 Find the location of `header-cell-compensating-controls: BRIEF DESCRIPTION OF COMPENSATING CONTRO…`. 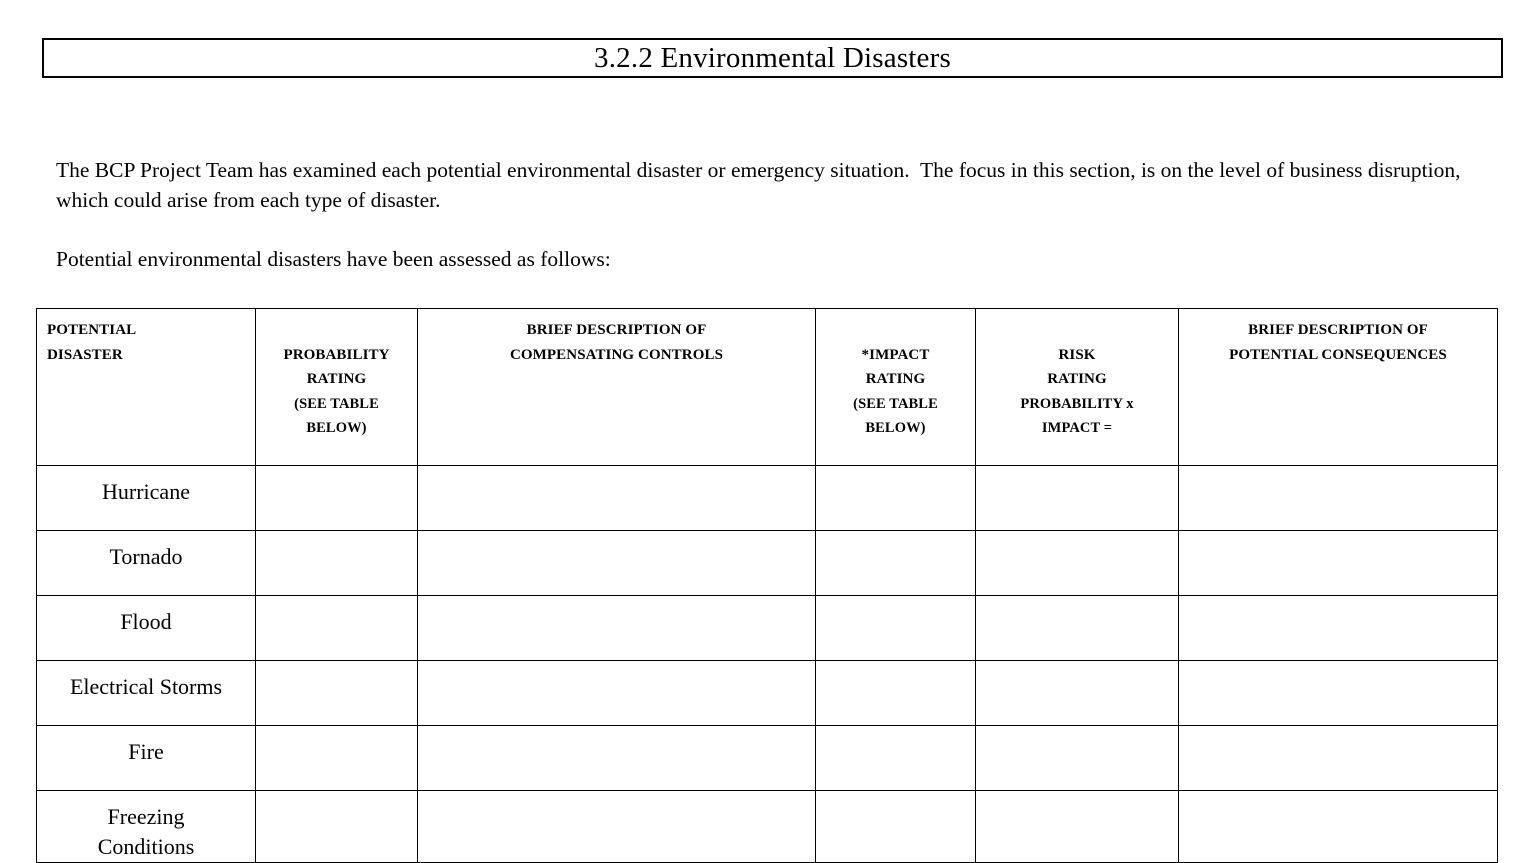

header-cell-compensating-controls: BRIEF DESCRIPTION OF COMPENSATING CONTRO… is located at coordinates (616, 387).